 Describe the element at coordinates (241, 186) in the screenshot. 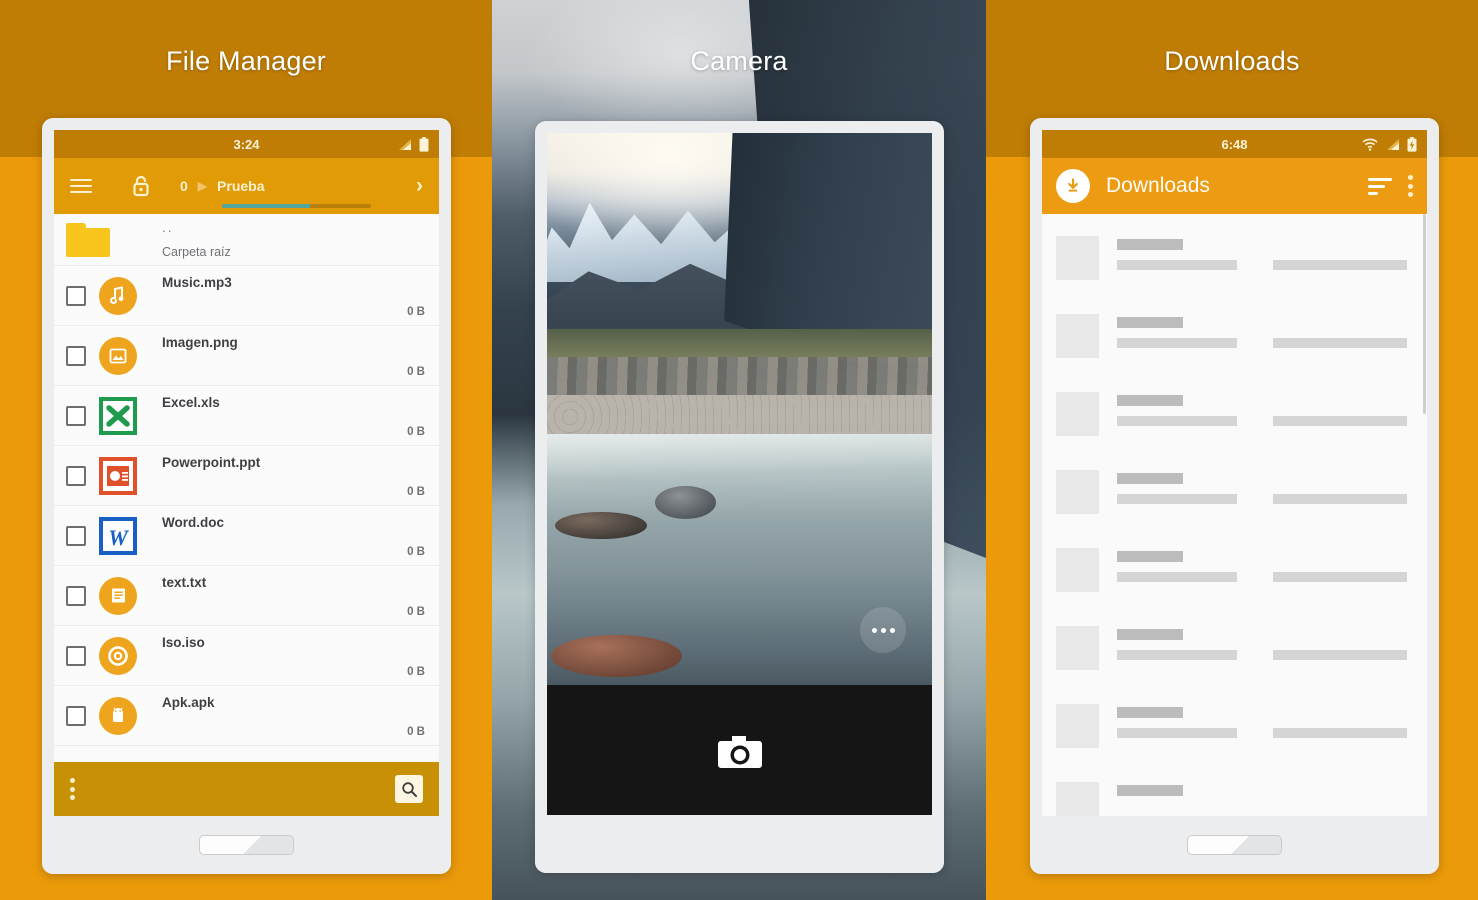

I see `breadcrumb-path: Prueba` at that location.